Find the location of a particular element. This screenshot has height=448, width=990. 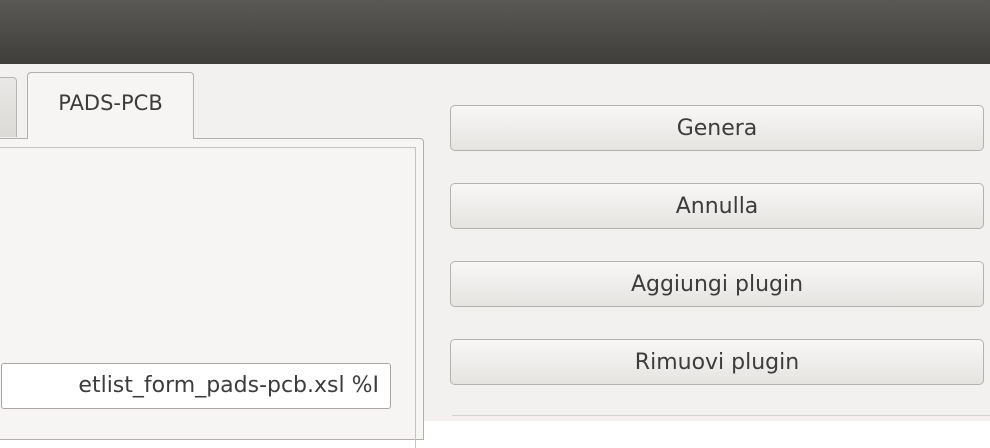

button-separator is located at coordinates (721, 415).